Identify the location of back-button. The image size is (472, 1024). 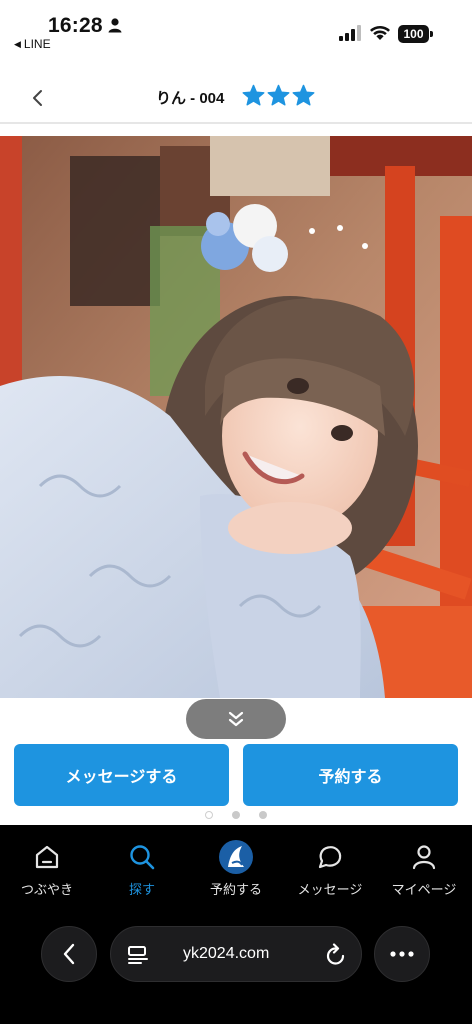
(38, 98).